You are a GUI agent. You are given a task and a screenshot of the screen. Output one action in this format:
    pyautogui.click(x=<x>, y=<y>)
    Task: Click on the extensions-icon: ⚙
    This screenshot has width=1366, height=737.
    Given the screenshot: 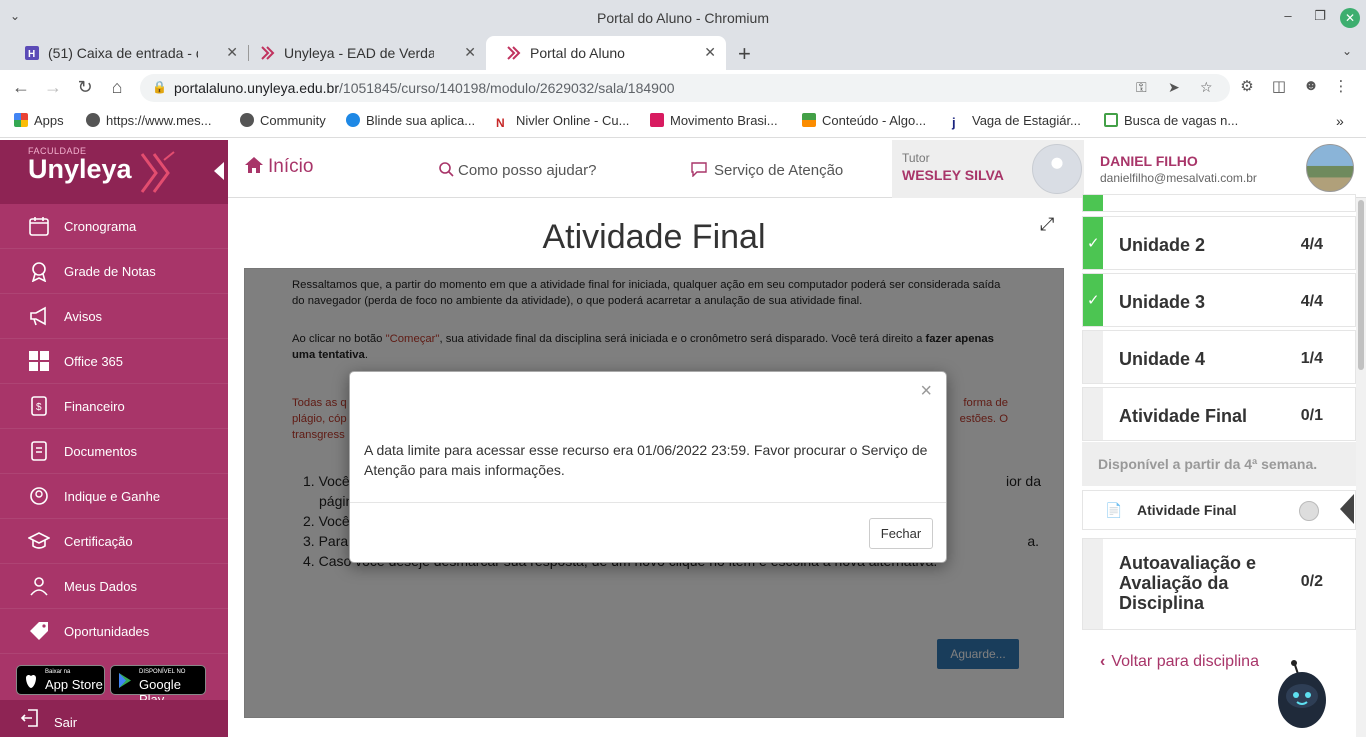 What is the action you would take?
    pyautogui.click(x=1247, y=86)
    